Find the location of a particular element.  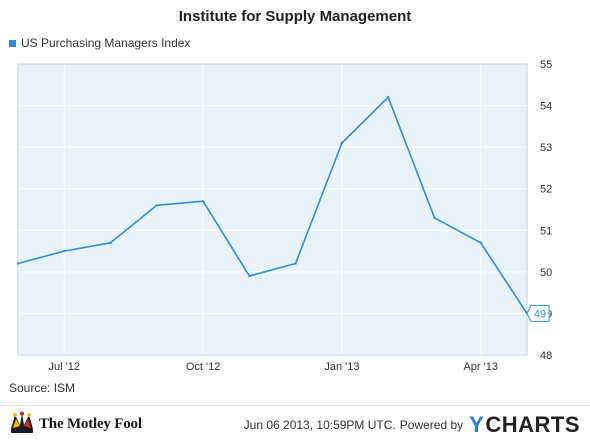

last-value-label: 49 is located at coordinates (540, 314).